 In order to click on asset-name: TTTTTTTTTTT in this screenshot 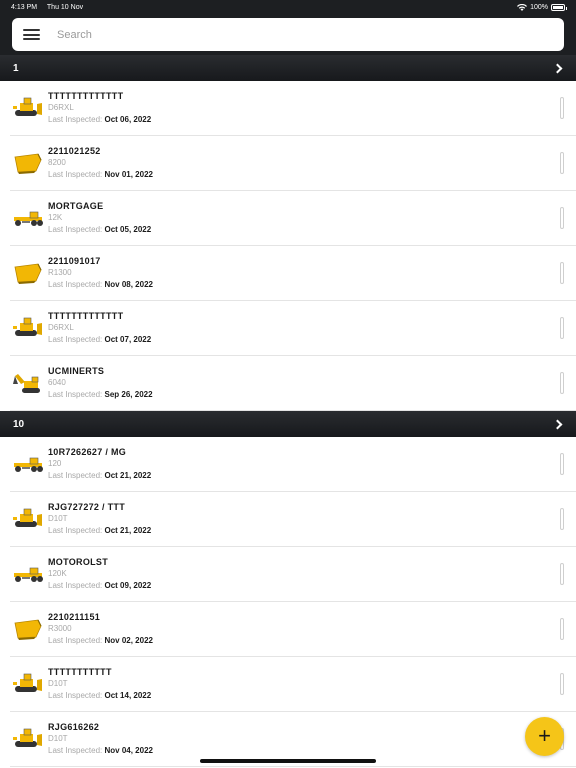, I will do `click(80, 671)`.